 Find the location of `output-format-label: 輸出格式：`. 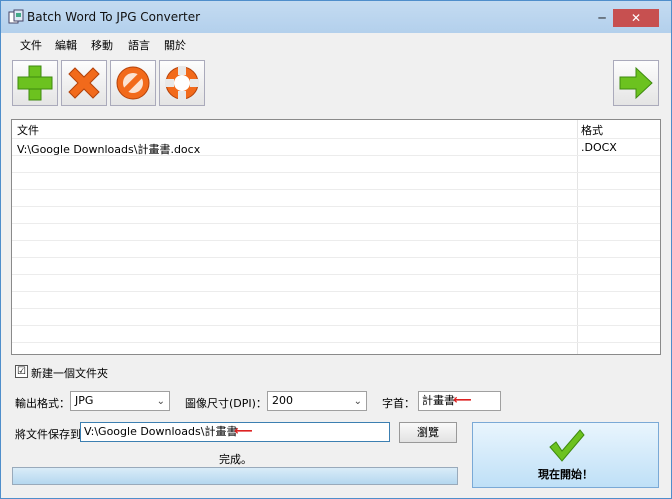

output-format-label: 輸出格式： is located at coordinates (42, 403).